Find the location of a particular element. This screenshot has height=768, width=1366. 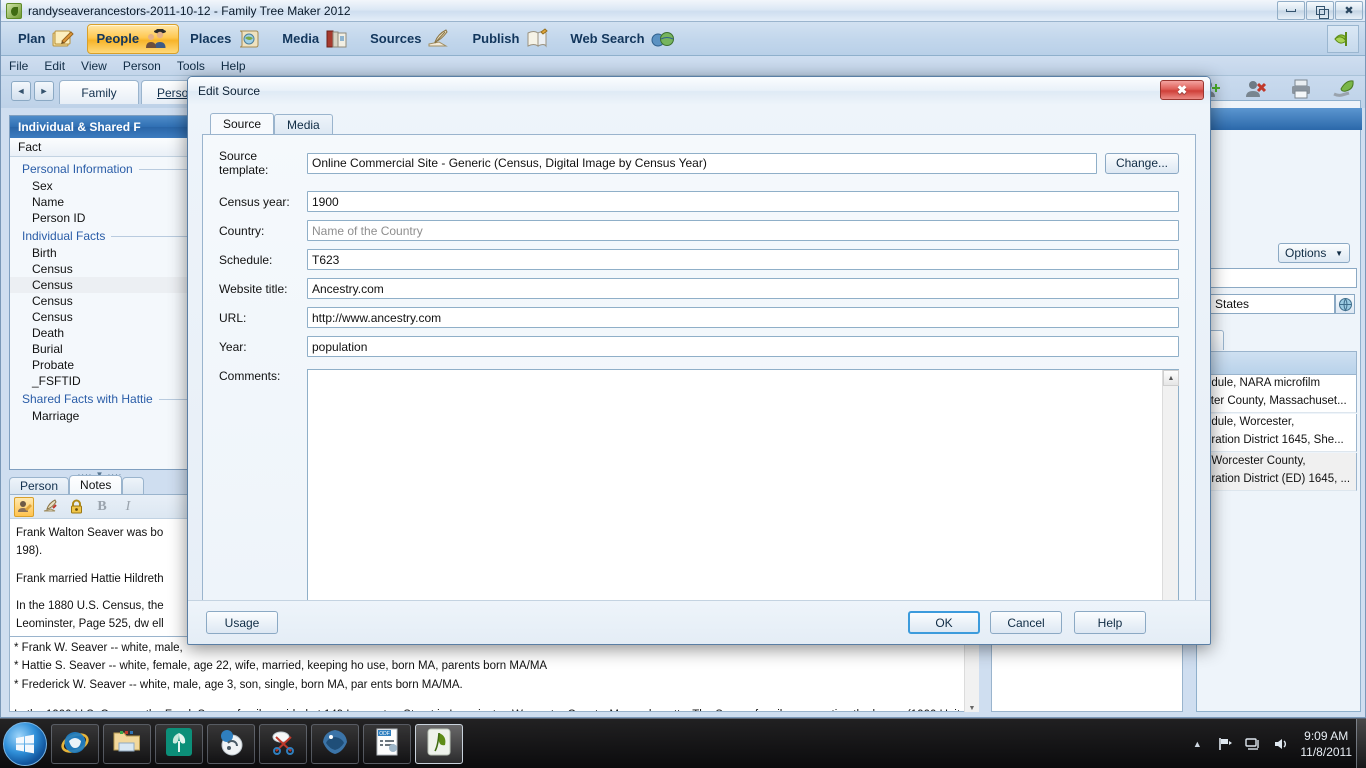

options-button: Options ▼ is located at coordinates (1314, 253).